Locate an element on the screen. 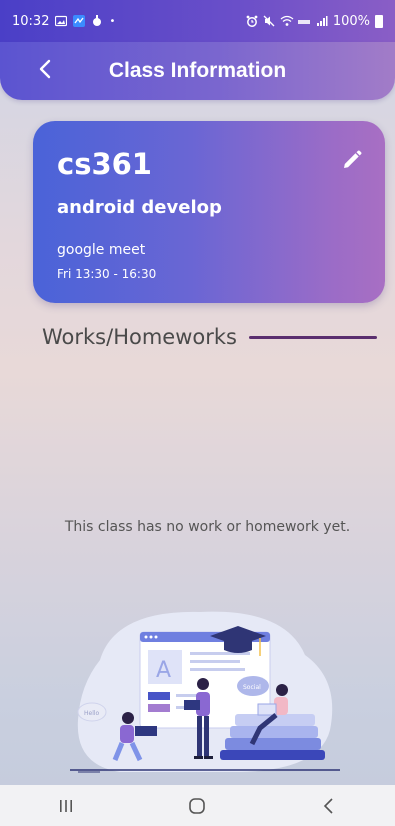 Image resolution: width=395 pixels, height=826 pixels. empty-state-message: This class has no work or homework yet. is located at coordinates (207, 527).